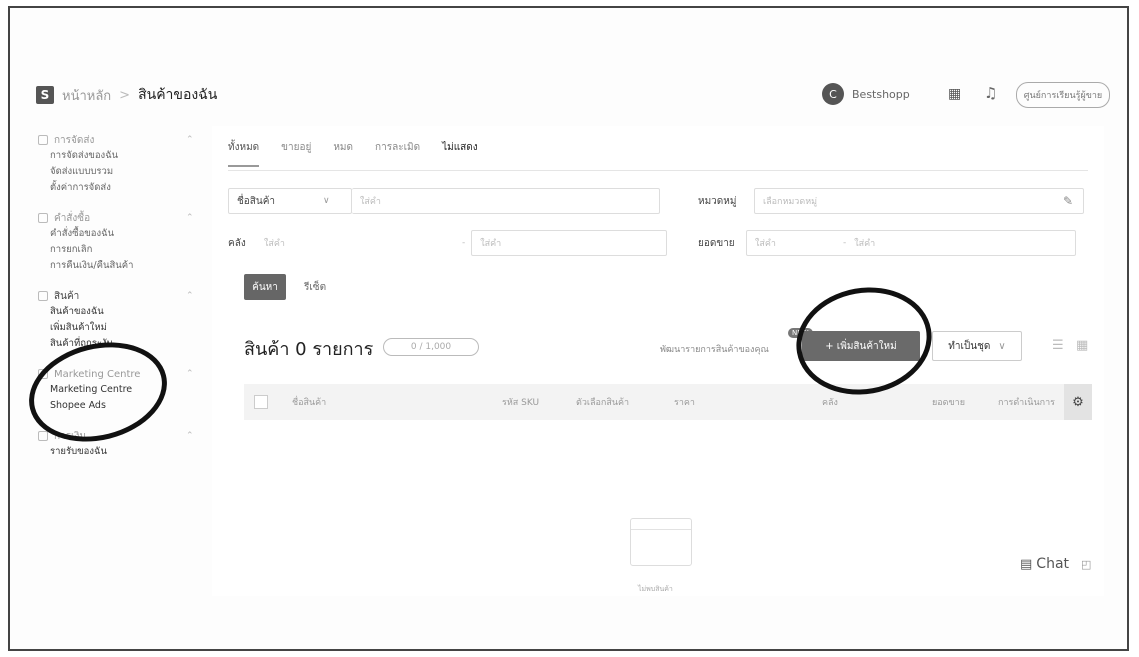 The image size is (1139, 657). What do you see at coordinates (506, 201) in the screenshot?
I see `product-name-input: ใส่คำ` at bounding box center [506, 201].